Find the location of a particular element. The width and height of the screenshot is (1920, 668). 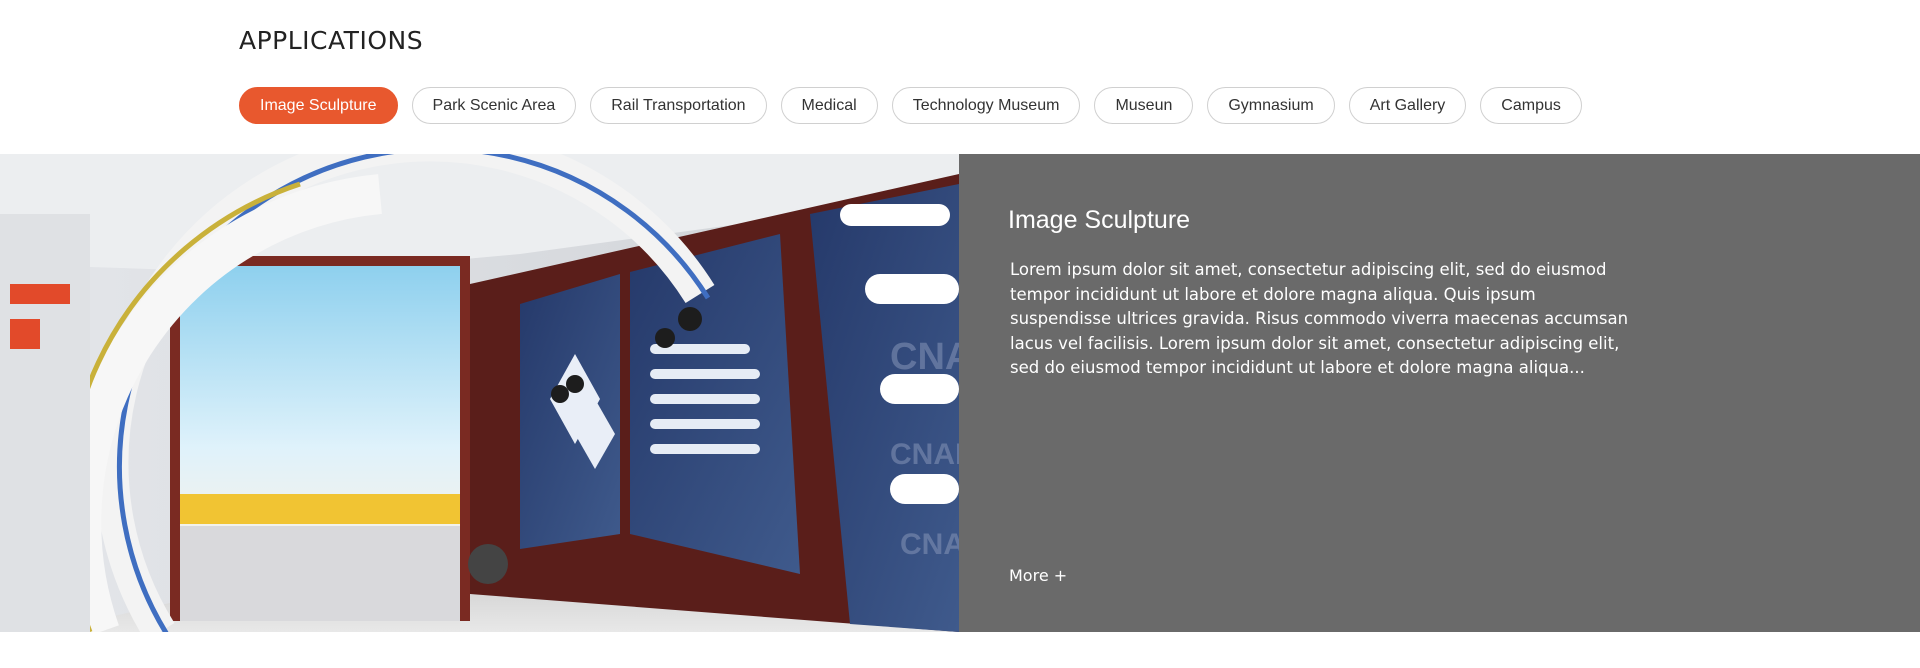

tab-park-scenic-area: Park Scenic Area is located at coordinates (494, 105).